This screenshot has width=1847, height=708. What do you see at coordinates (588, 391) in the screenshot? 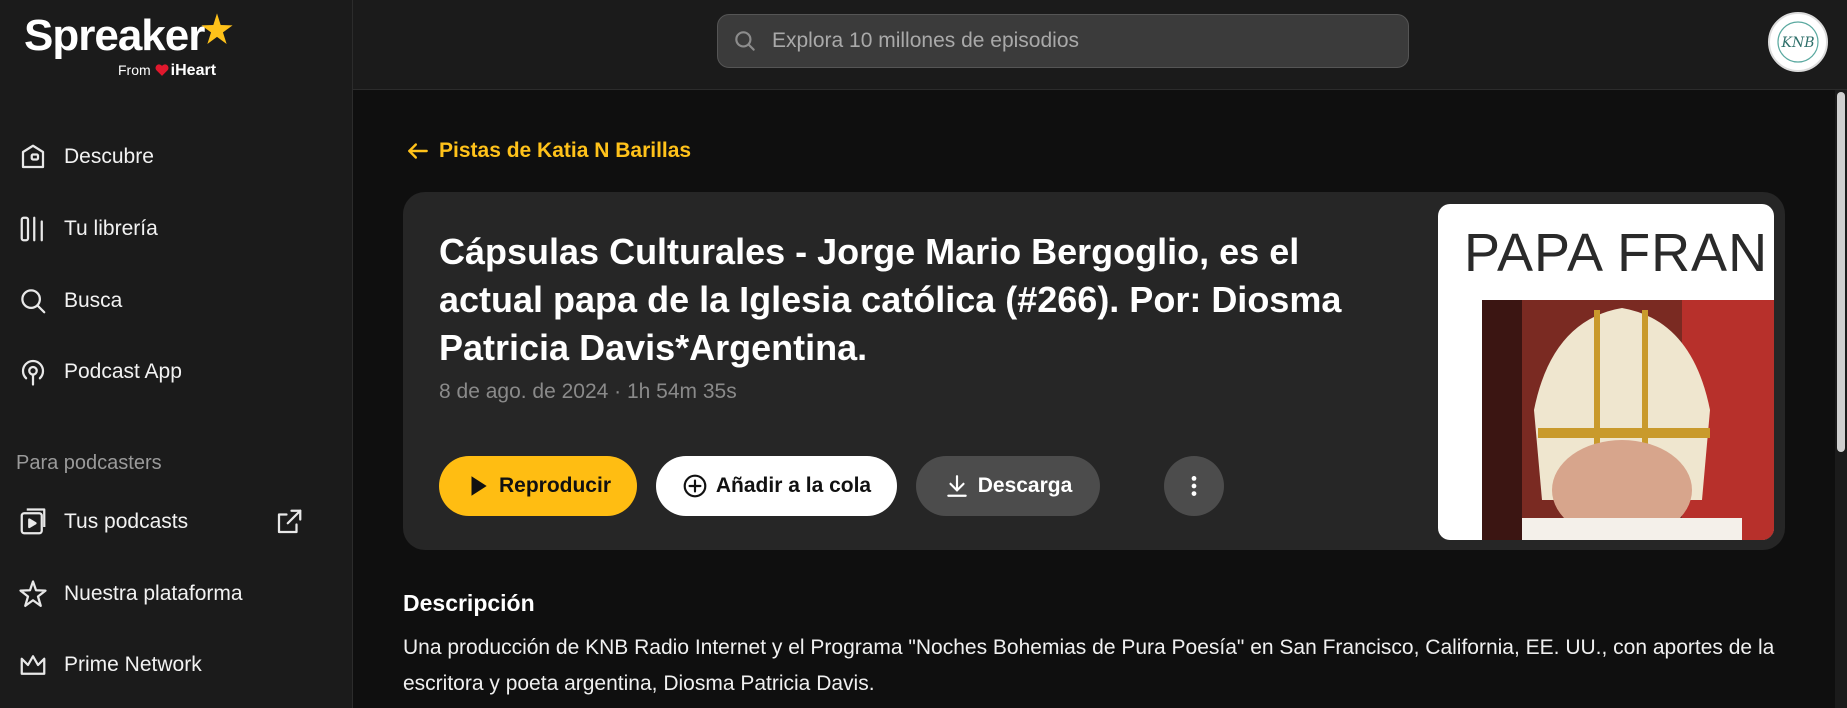
I see `episode-meta: 8 de ago. de 2024 · 1h 54m 35s` at bounding box center [588, 391].